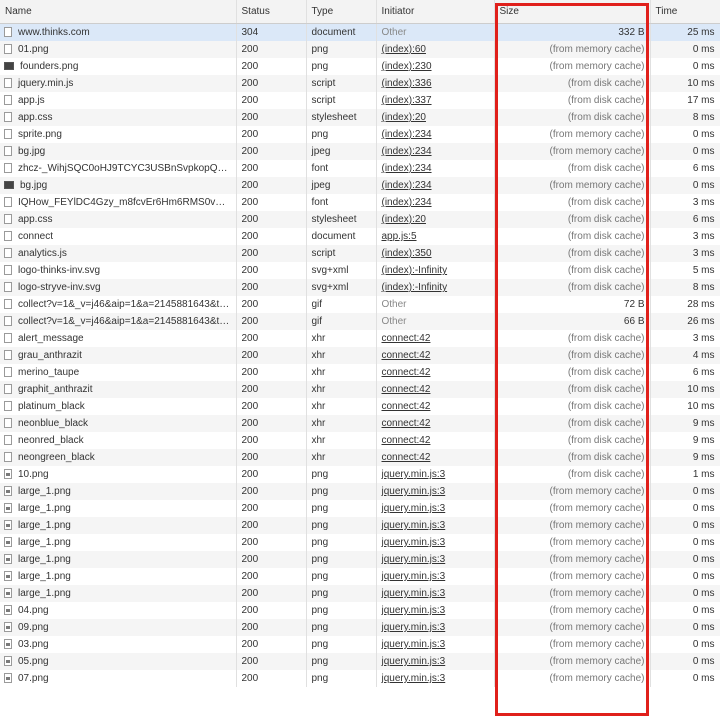 This screenshot has height=720, width=720. I want to click on column-header-initiator: Initiator, so click(435, 12).